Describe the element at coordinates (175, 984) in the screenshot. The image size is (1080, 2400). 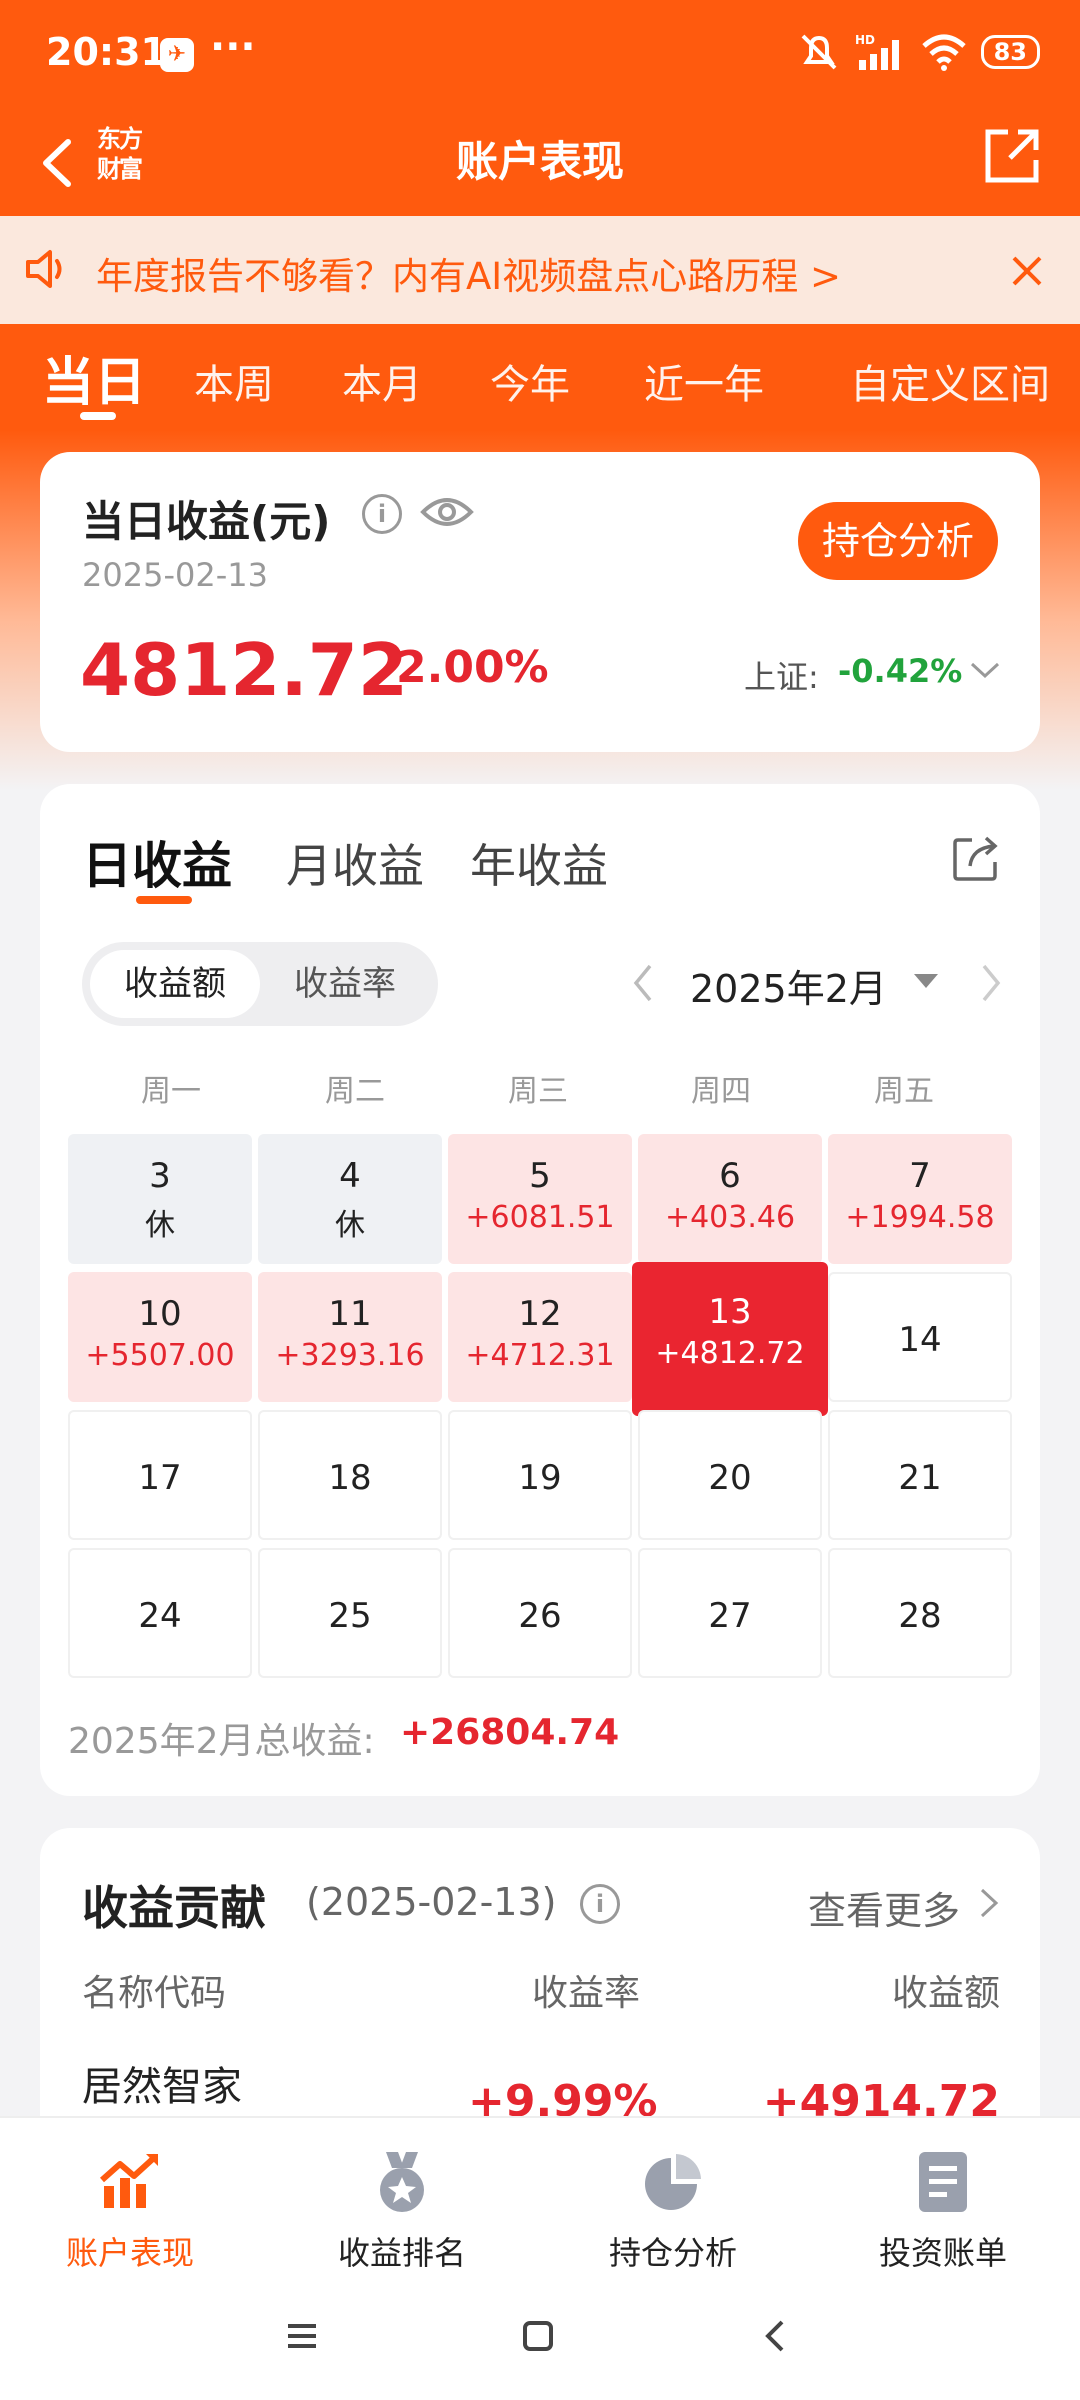
I see `toggle-profit-amount: 收益额` at that location.